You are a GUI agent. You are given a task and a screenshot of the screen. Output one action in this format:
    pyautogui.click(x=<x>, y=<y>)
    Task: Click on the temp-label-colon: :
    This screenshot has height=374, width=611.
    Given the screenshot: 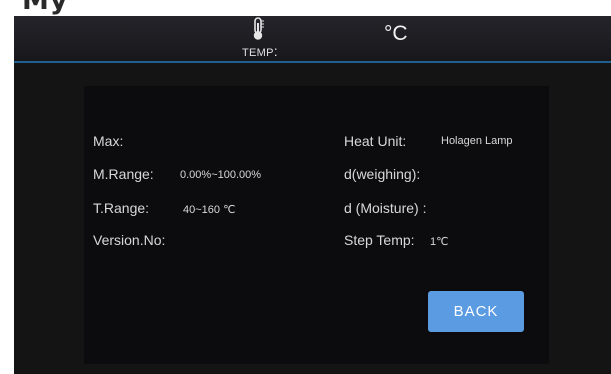 What is the action you would take?
    pyautogui.click(x=275, y=51)
    